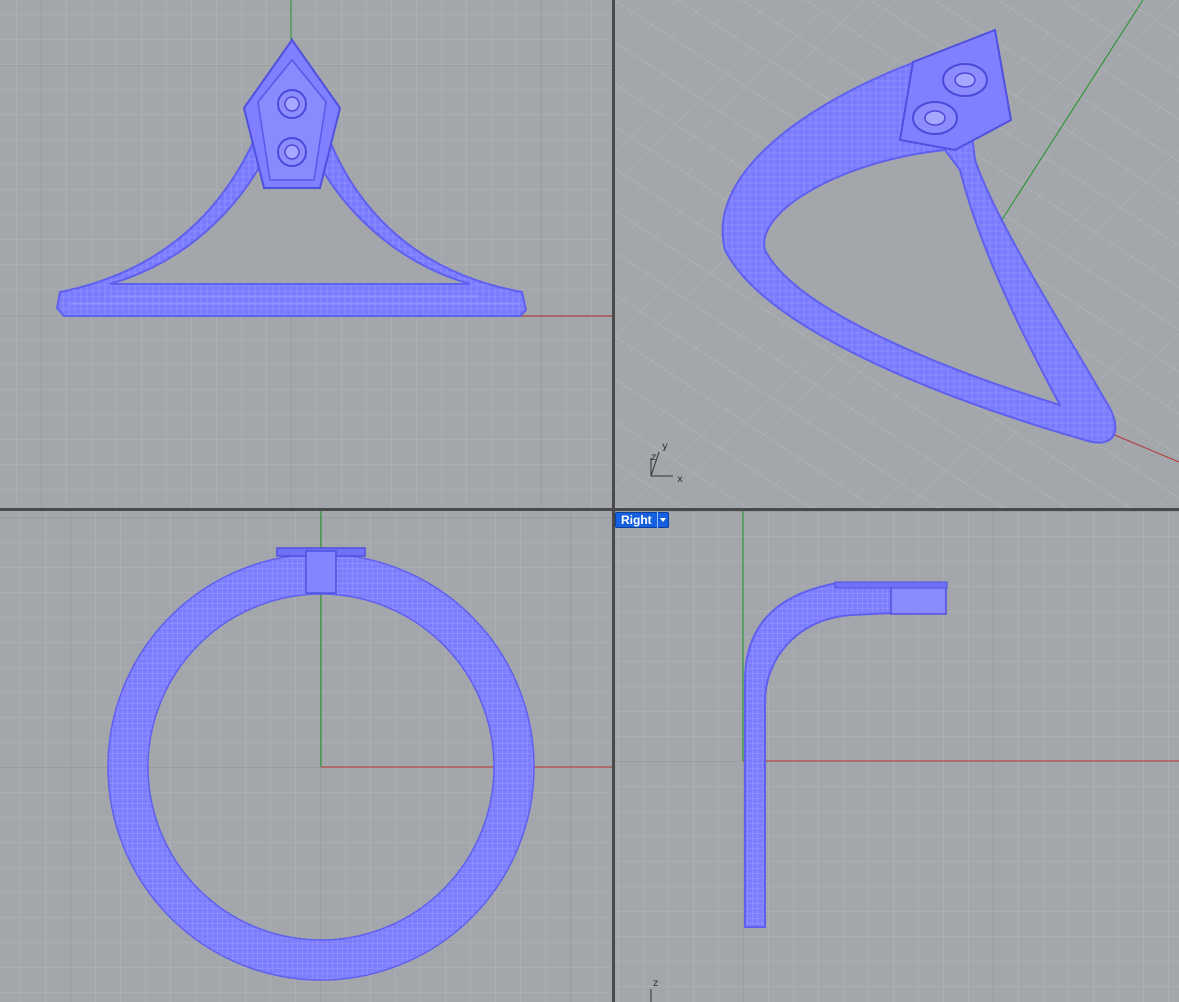 The width and height of the screenshot is (1179, 1002). I want to click on viewport-label-right: Right, so click(642, 520).